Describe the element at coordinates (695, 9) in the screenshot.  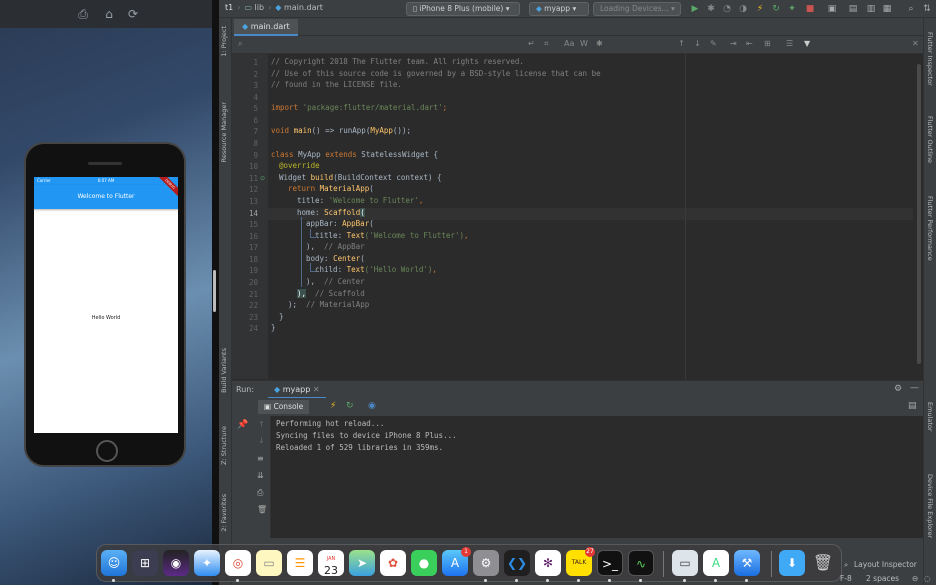
I see `run-icon: ▶` at that location.